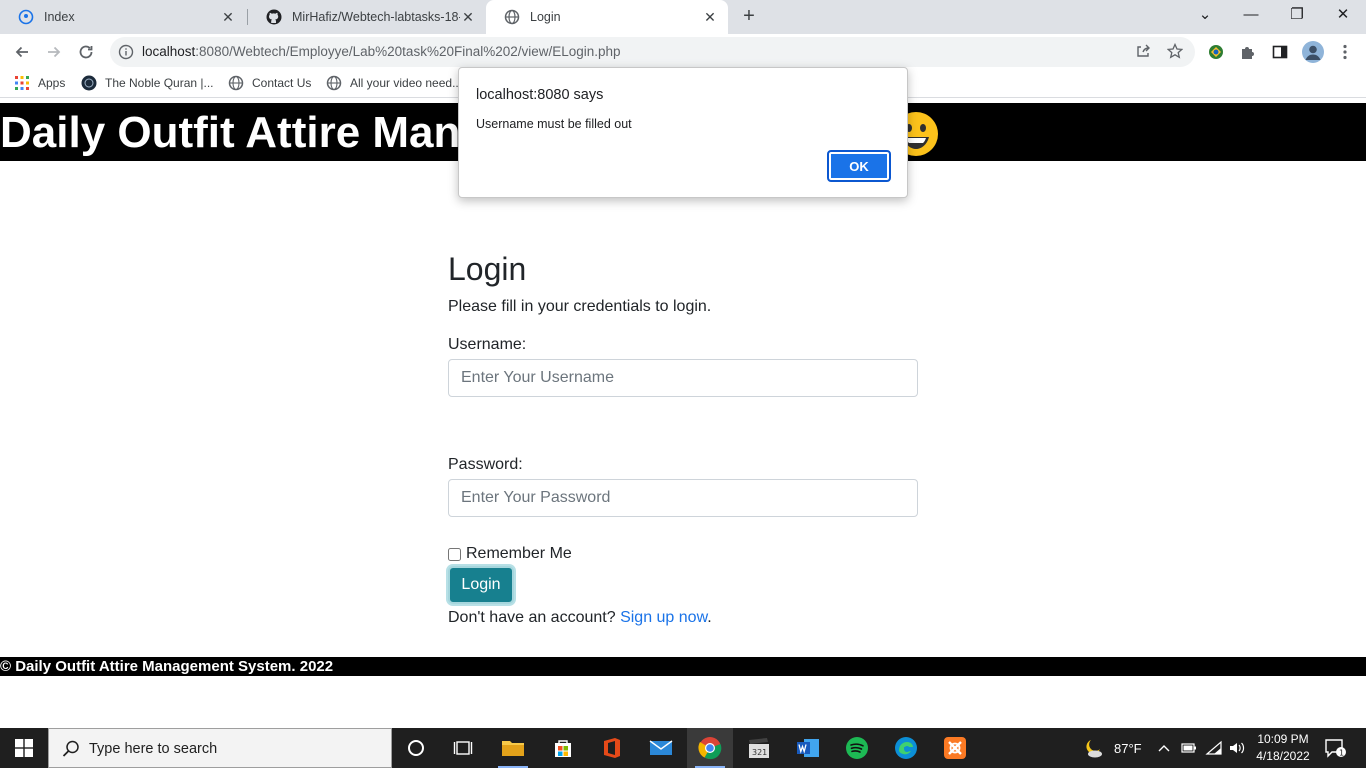 This screenshot has width=1366, height=768. What do you see at coordinates (808, 748) in the screenshot?
I see `word-icon` at bounding box center [808, 748].